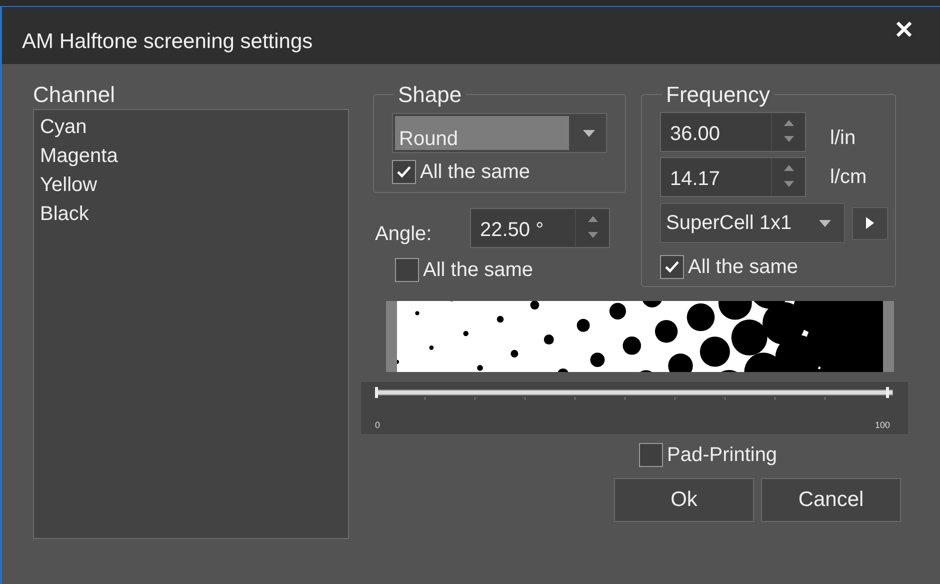  I want to click on shape-dropdown: Round, so click(499, 133).